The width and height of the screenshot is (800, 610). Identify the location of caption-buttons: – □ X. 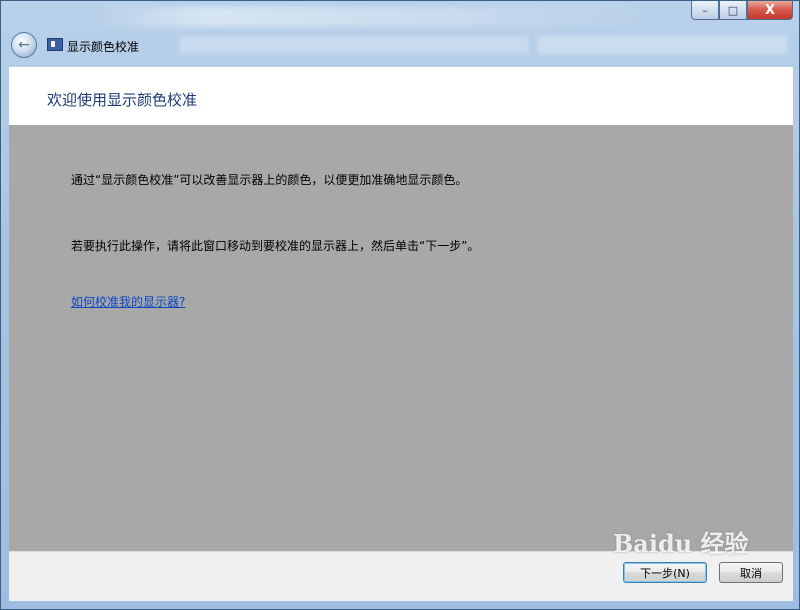
(742, 10).